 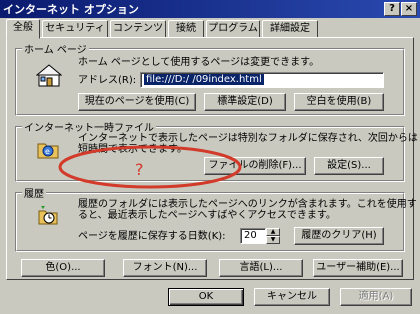 I want to click on use-blank-button: 空白を使用(B), so click(x=339, y=102).